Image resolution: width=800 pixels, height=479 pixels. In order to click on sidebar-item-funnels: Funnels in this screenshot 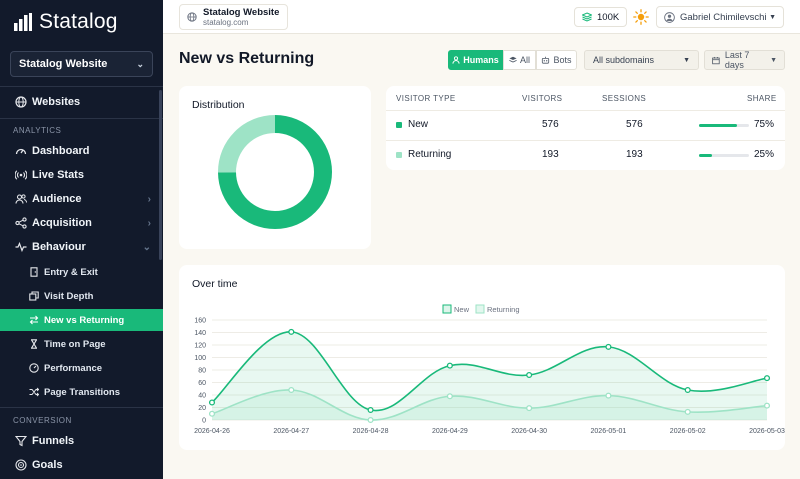, I will do `click(81, 441)`.